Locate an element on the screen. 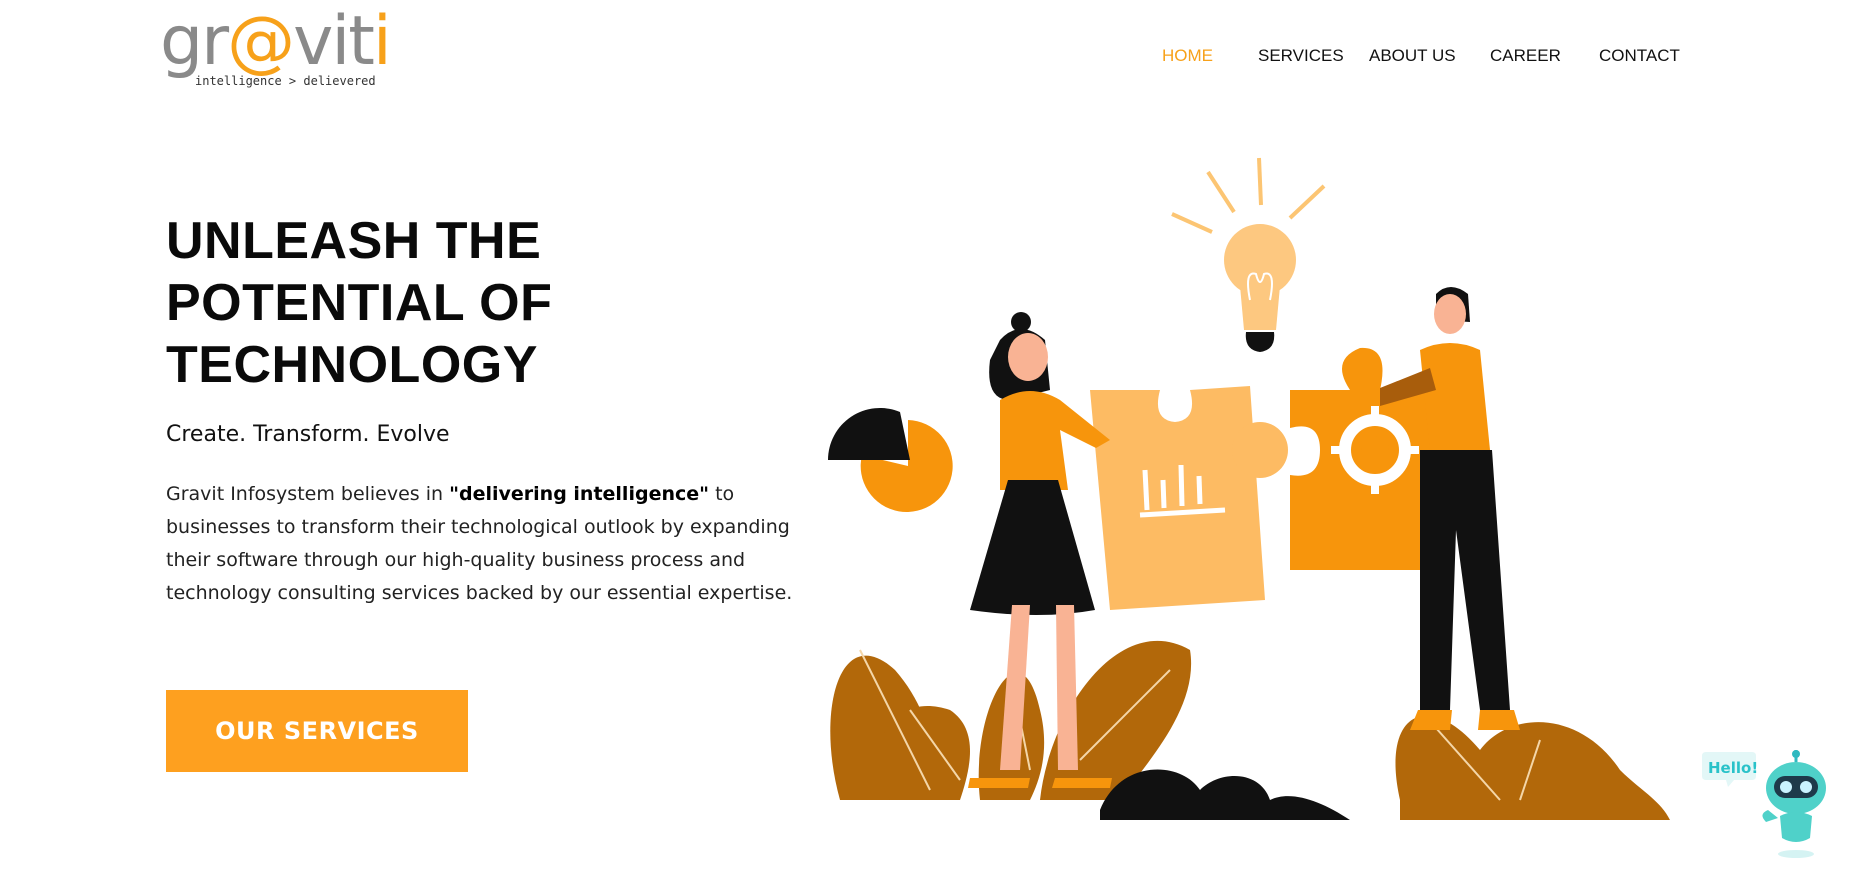  nav-home: HOME is located at coordinates (1187, 56).